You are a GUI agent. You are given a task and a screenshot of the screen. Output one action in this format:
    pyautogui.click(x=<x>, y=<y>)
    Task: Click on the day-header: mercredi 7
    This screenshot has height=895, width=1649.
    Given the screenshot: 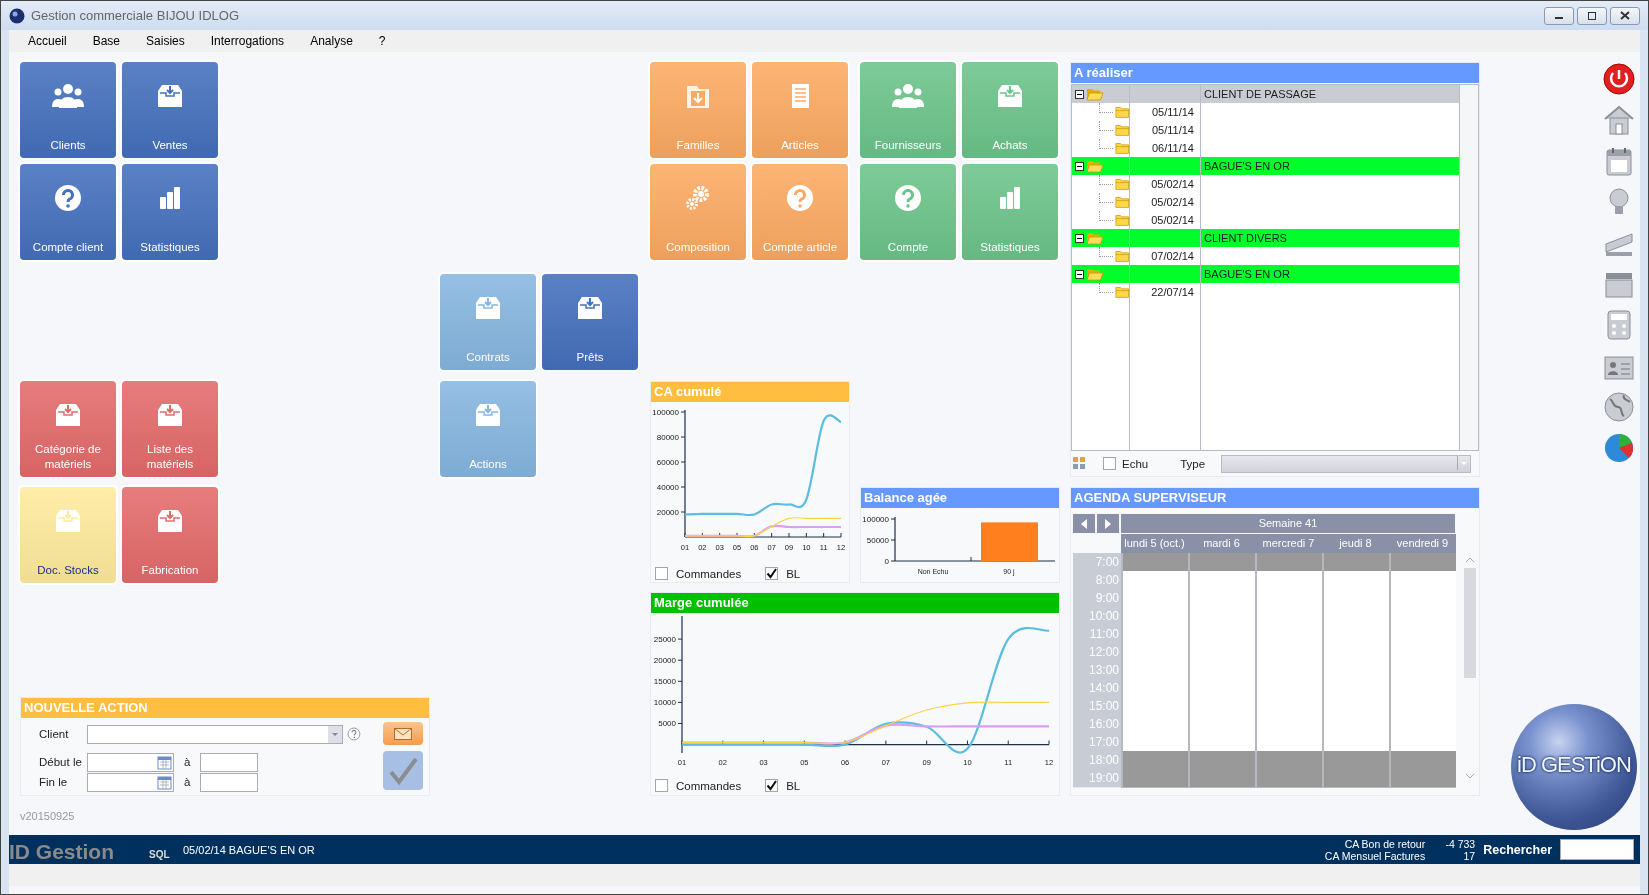 What is the action you would take?
    pyautogui.click(x=1288, y=543)
    